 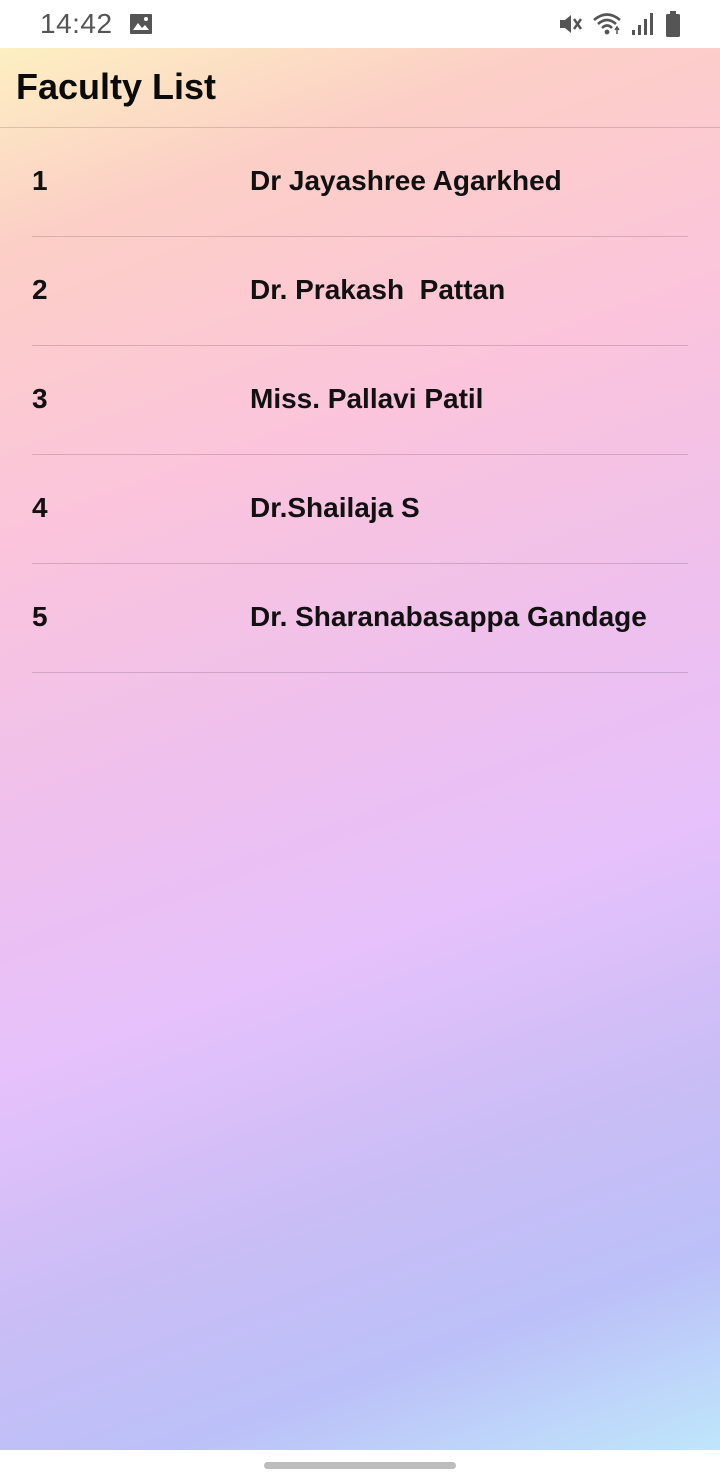 What do you see at coordinates (76, 23) in the screenshot?
I see `status-time: 14:42` at bounding box center [76, 23].